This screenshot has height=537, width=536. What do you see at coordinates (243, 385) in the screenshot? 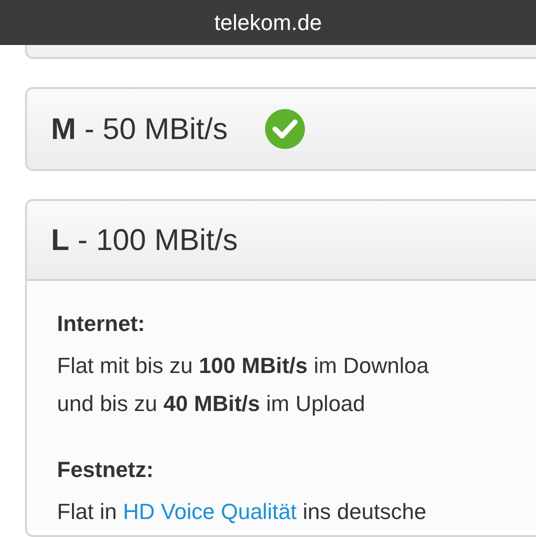
I see `section-text: Flat mit bis zu 100 MBit/s im Downloa und bis zu 40 MBit/s im Upload` at bounding box center [243, 385].